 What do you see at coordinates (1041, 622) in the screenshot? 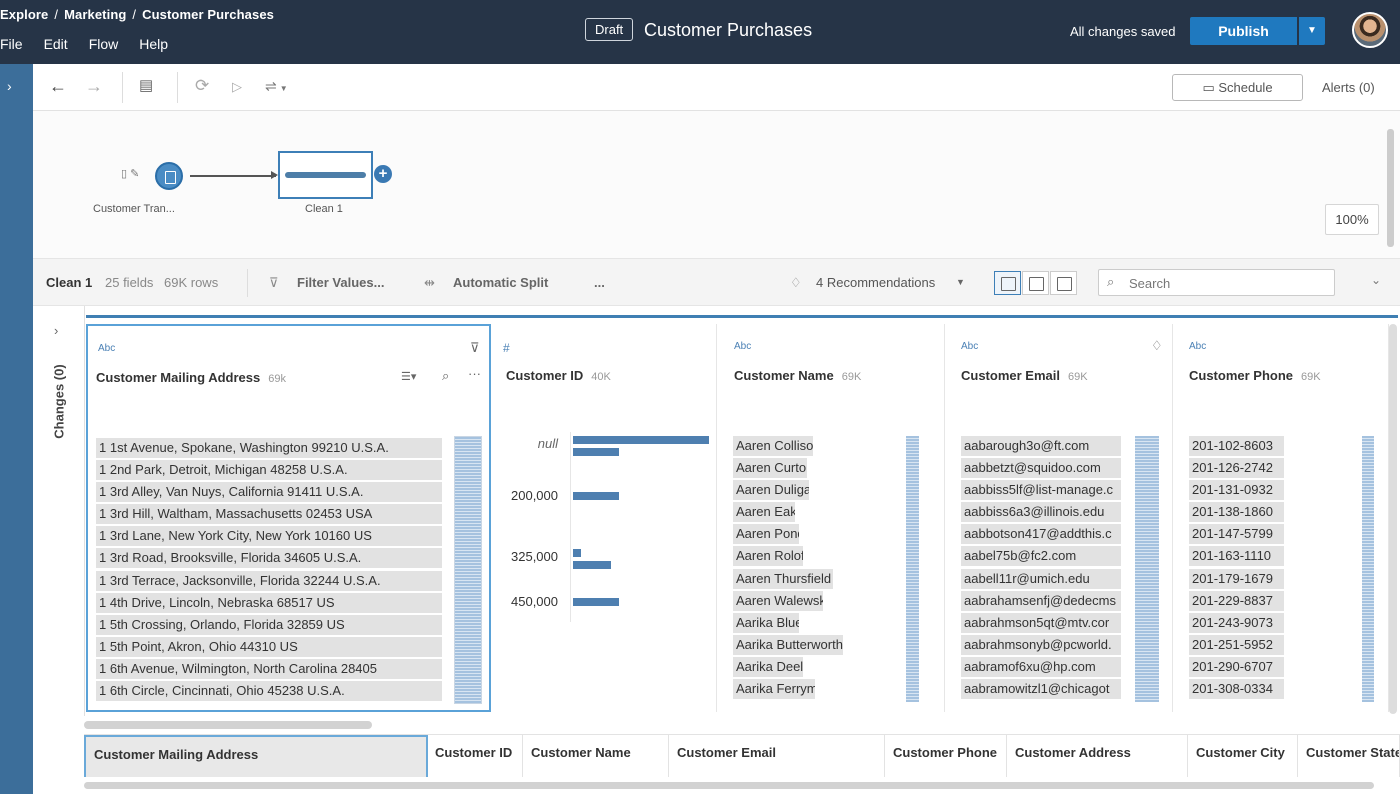
I see `value-bar: aabrahmson5qt@mtv.cor` at bounding box center [1041, 622].